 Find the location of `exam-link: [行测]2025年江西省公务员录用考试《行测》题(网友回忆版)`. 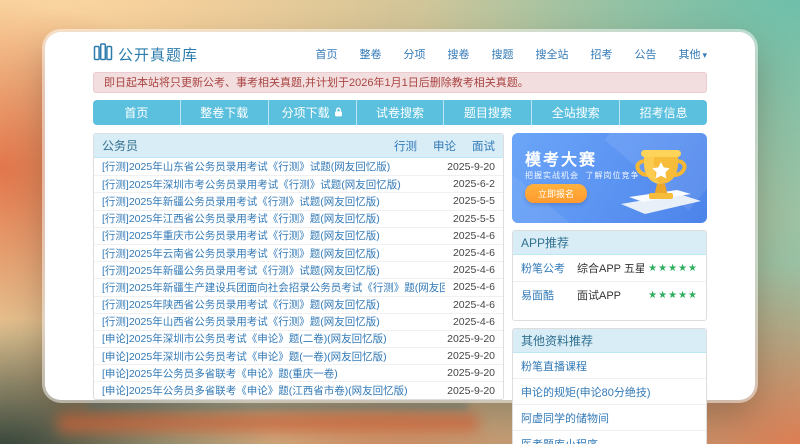

exam-link: [行测]2025年江西省公务员录用考试《行测》题(网友回忆版) is located at coordinates (273, 218).